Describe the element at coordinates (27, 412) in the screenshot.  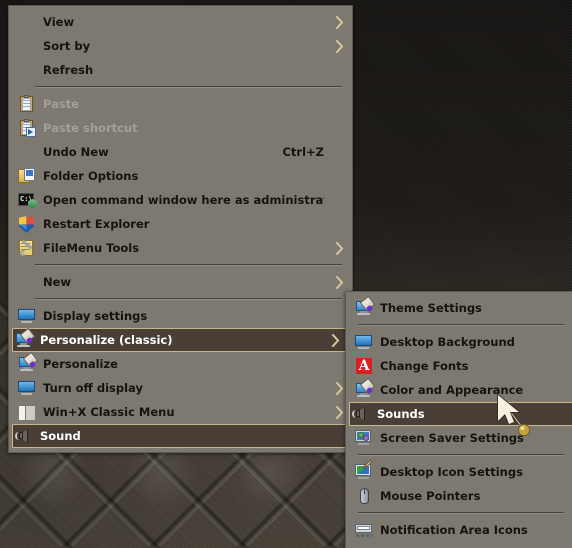
I see `winx-tiles-icon` at that location.